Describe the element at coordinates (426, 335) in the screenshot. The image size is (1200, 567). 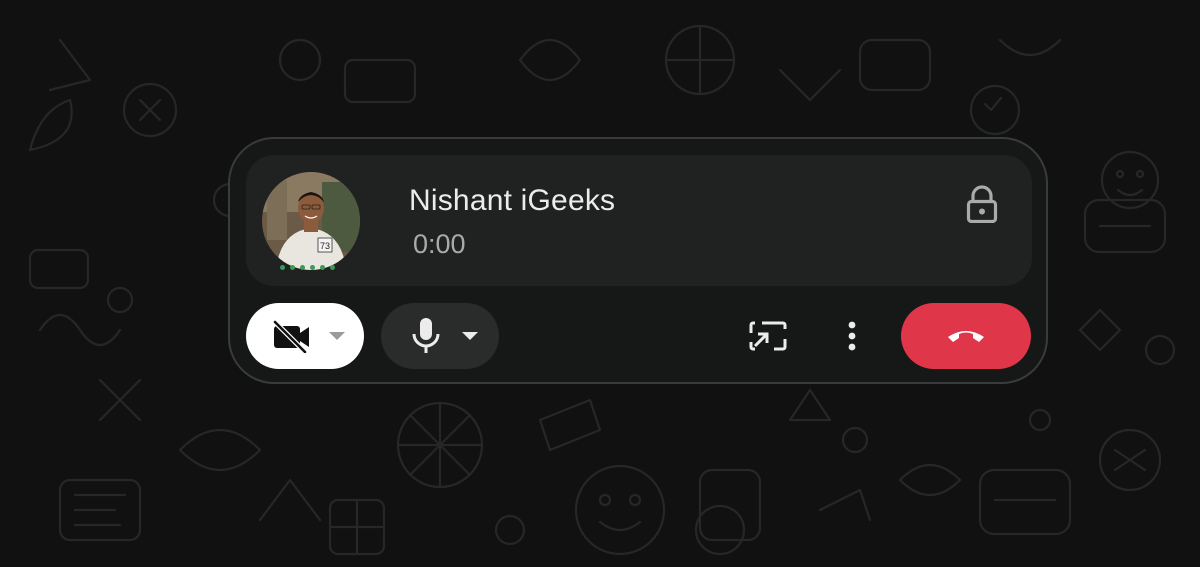
I see `microphone-icon` at that location.